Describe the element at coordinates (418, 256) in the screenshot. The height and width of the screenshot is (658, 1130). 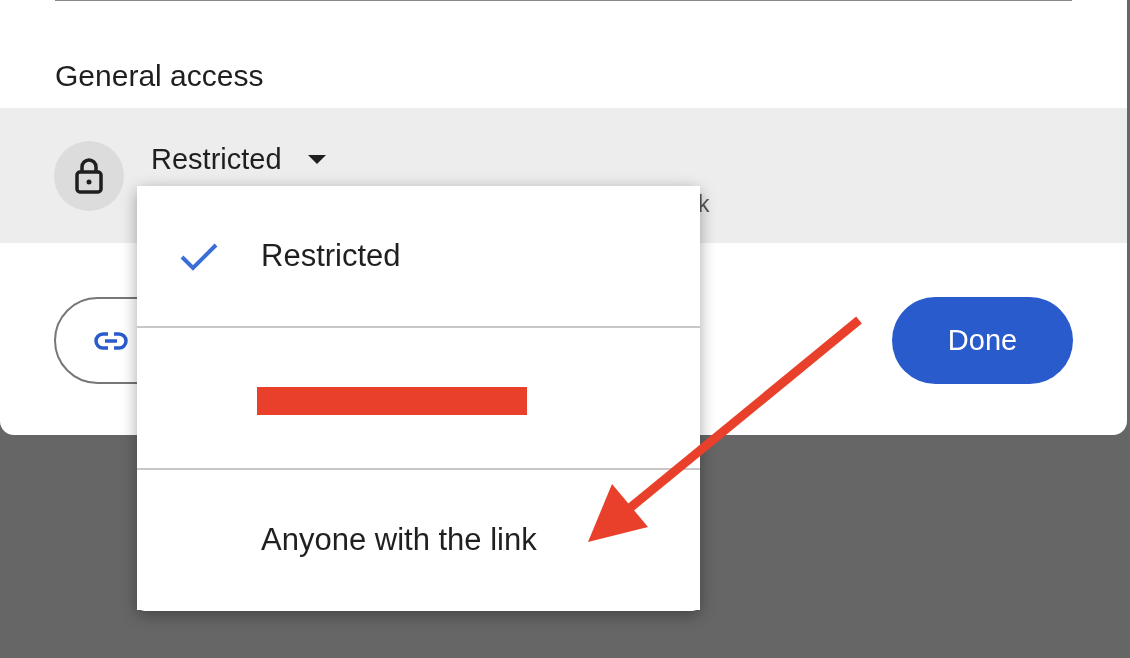
I see `menu-option: Restricted` at that location.